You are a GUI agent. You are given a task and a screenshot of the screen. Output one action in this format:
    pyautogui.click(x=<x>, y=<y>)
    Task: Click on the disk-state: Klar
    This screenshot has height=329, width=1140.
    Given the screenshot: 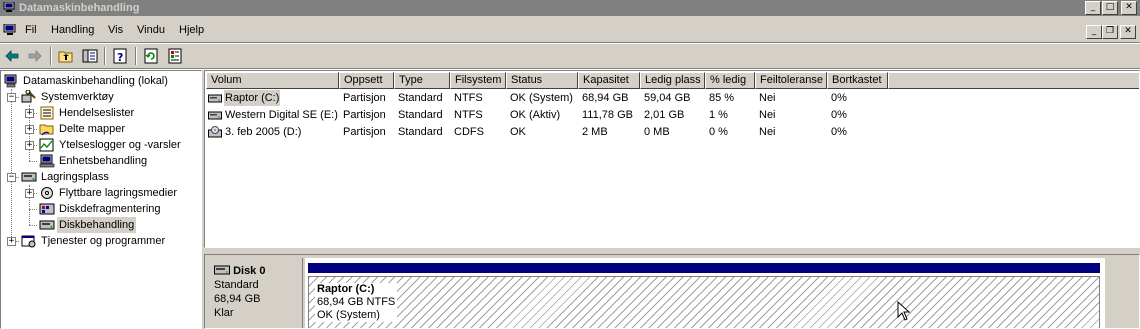 What is the action you would take?
    pyautogui.click(x=224, y=313)
    